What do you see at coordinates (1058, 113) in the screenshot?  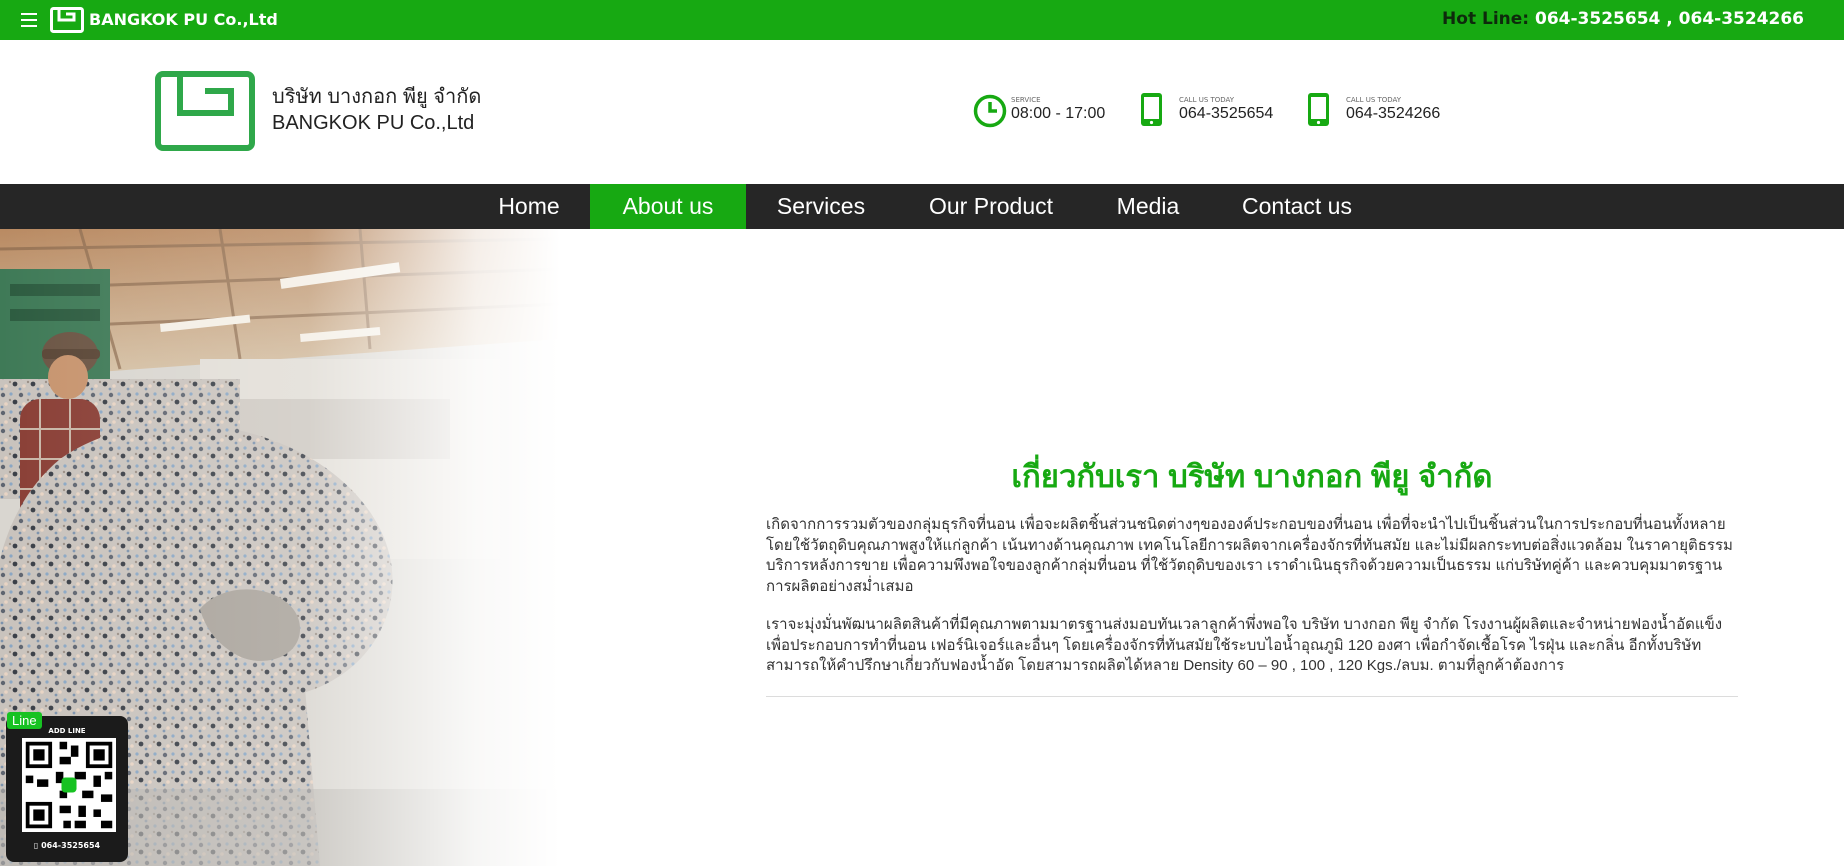 I see `service-value: 08:00 - 17:00` at bounding box center [1058, 113].